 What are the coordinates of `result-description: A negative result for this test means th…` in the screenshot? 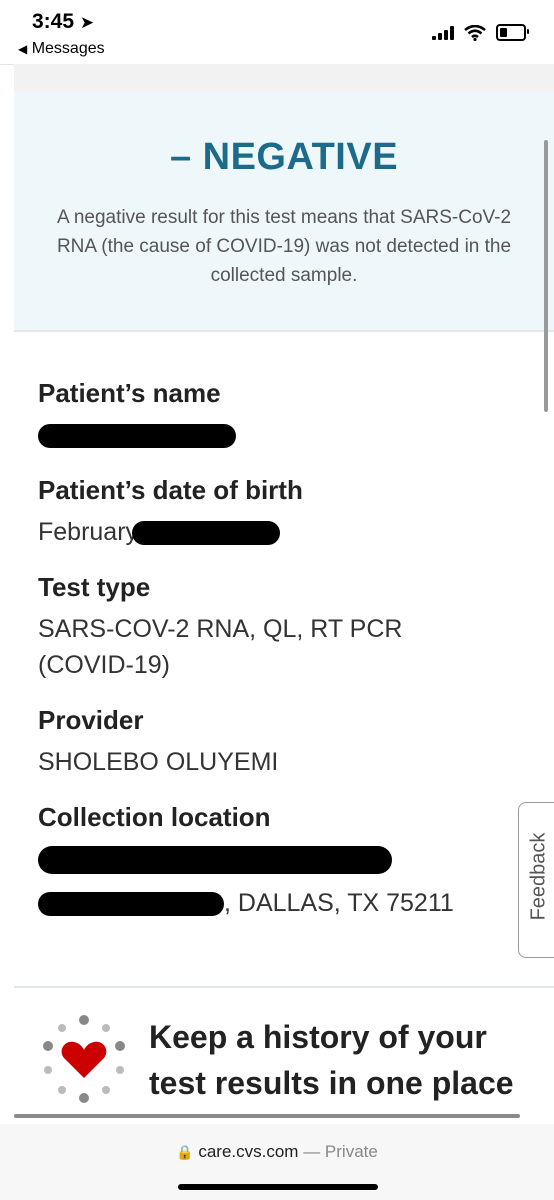 It's located at (284, 246).